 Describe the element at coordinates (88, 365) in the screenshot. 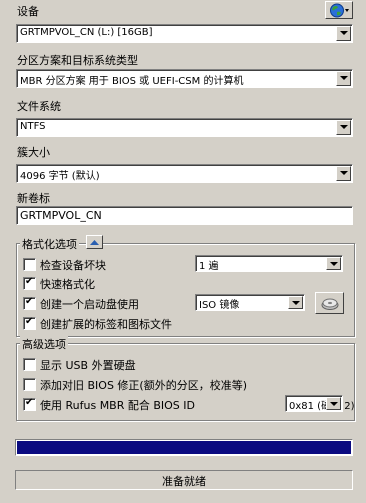

I see `show-usb-label: 显示 USB 外置硬盘` at that location.